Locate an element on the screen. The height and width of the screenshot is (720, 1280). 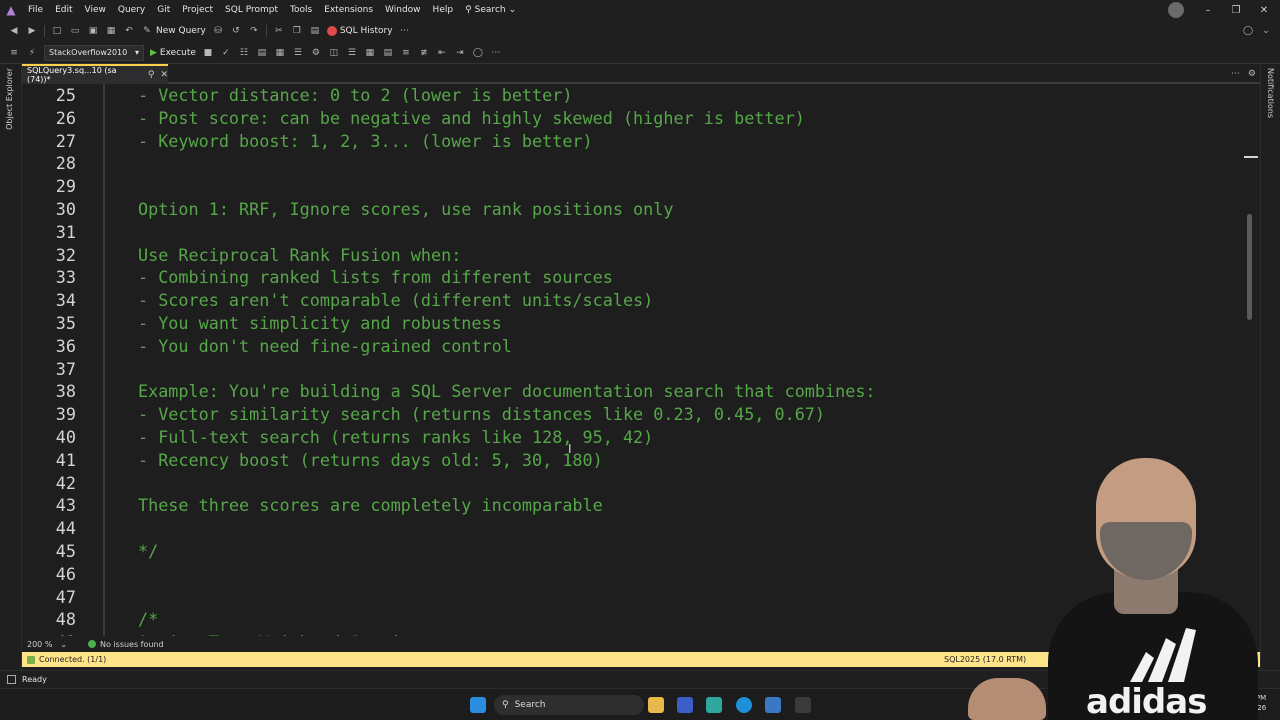
line-number: 31 is located at coordinates (65, 231).